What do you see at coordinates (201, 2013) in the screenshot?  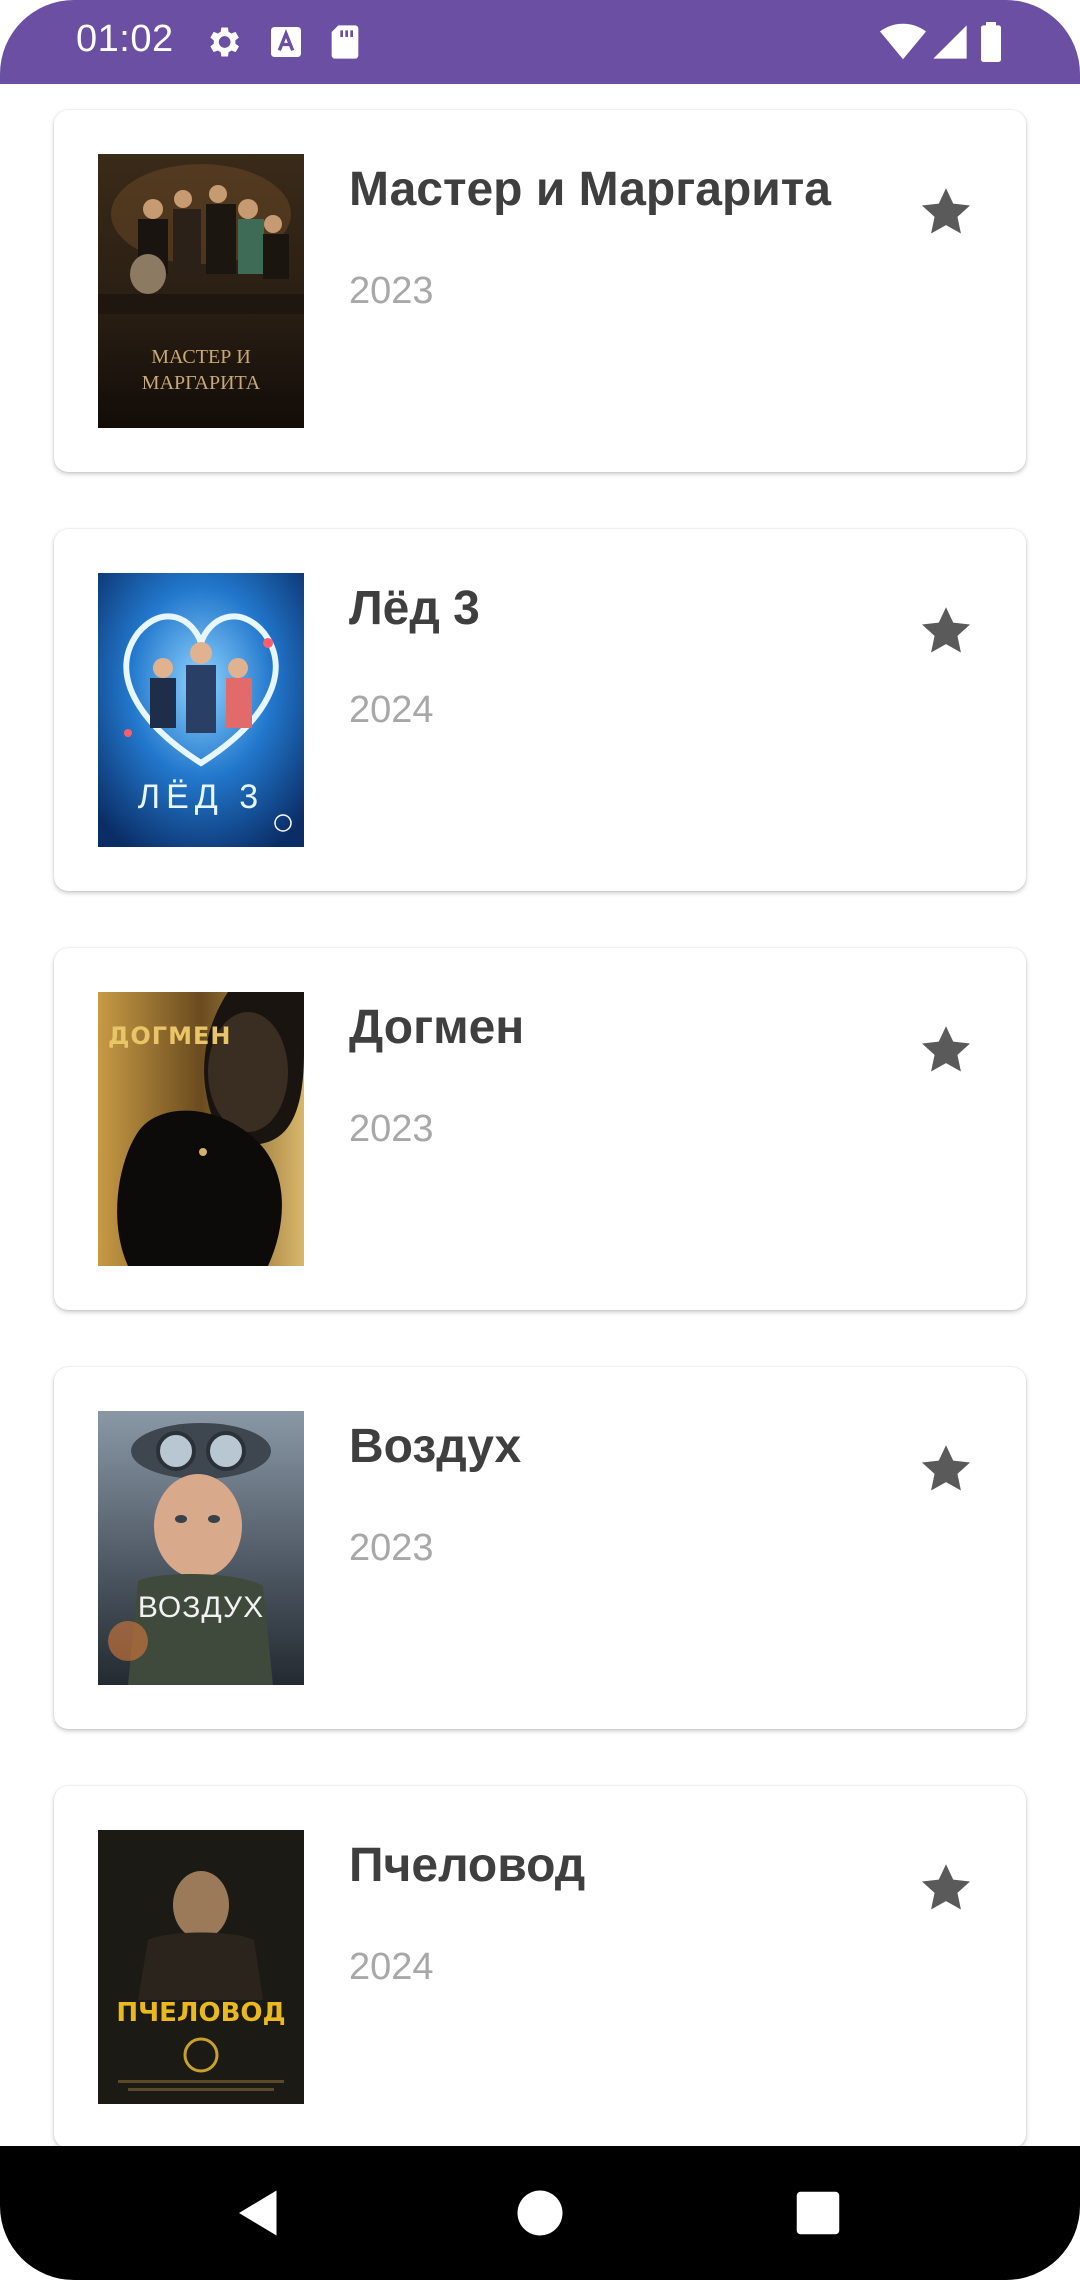 I see `poster-caption: ПЧЕЛОВОД` at bounding box center [201, 2013].